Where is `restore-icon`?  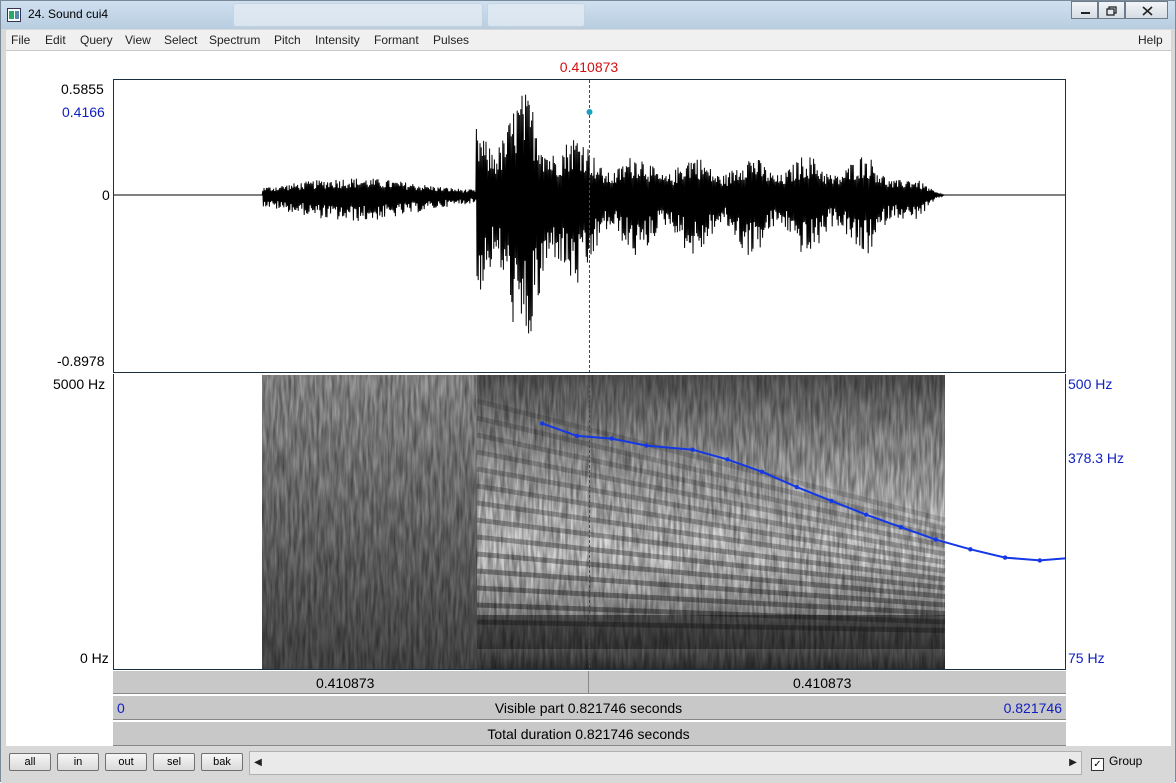
restore-icon is located at coordinates (1111, 11).